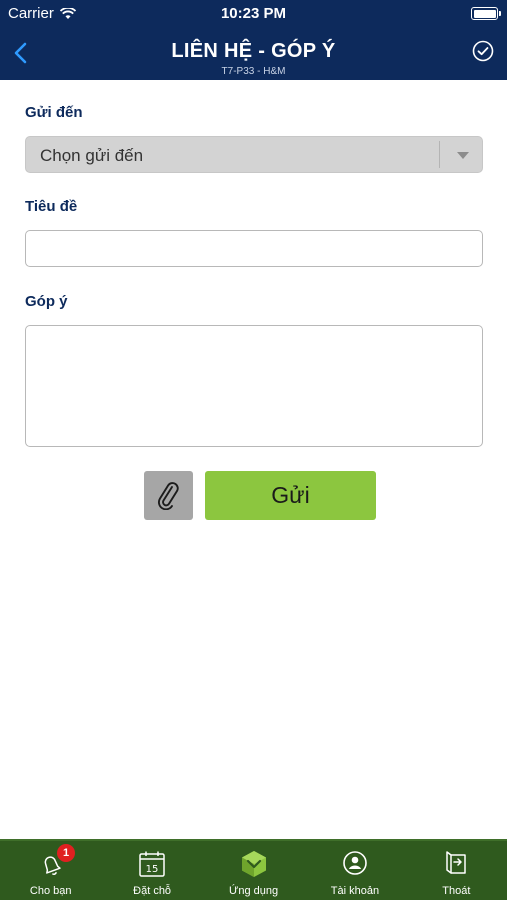 Image resolution: width=507 pixels, height=900 pixels. What do you see at coordinates (254, 386) in the screenshot?
I see `feedback-textarea` at bounding box center [254, 386].